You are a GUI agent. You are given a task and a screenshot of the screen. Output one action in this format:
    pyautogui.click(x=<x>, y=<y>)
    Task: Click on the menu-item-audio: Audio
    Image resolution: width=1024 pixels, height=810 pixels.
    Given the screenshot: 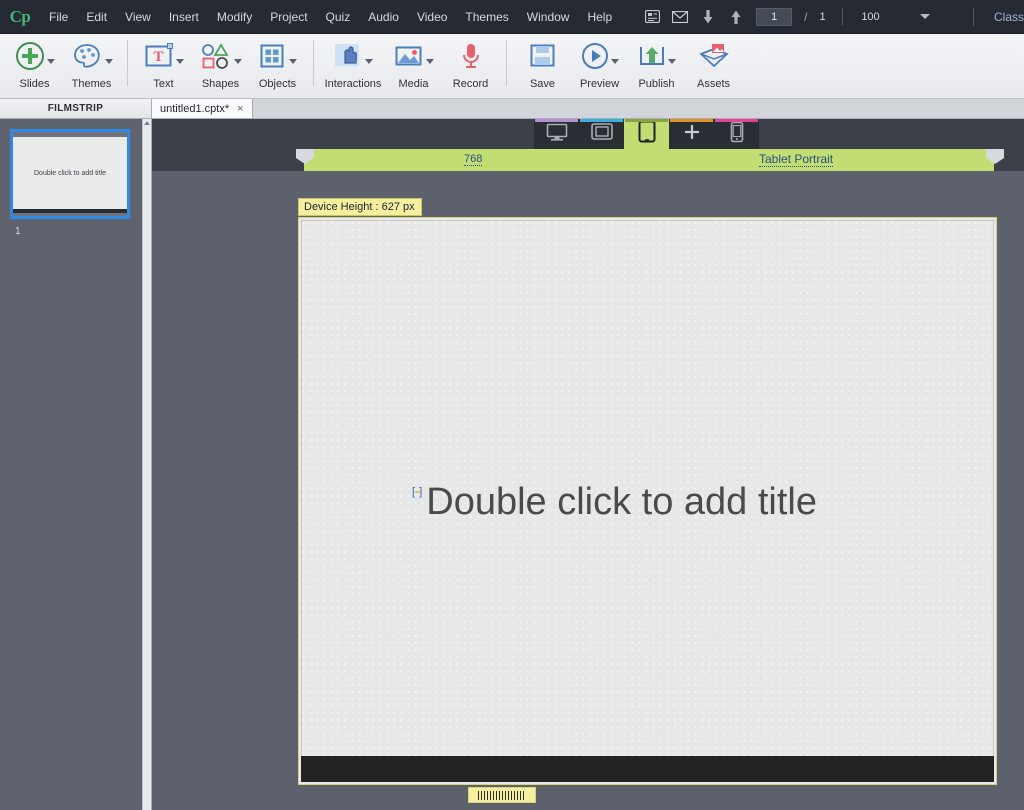 What is the action you would take?
    pyautogui.click(x=383, y=17)
    